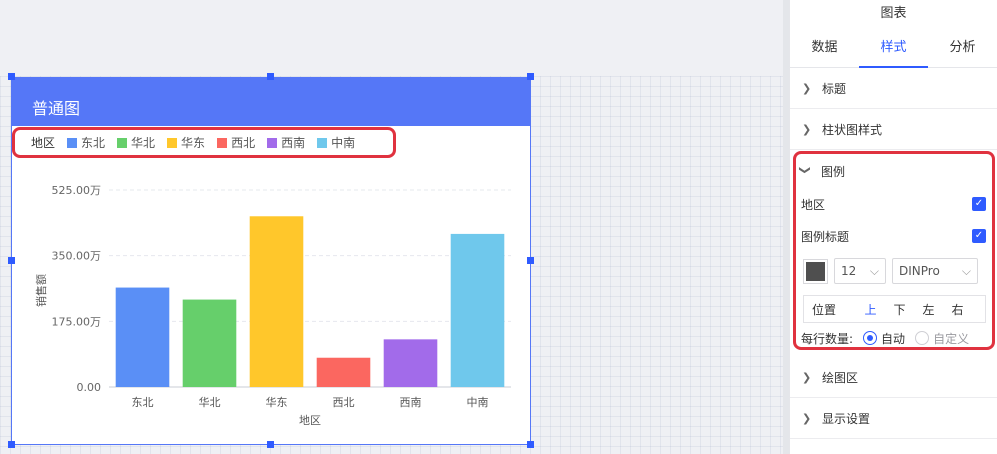 The width and height of the screenshot is (997, 454). Describe the element at coordinates (852, 129) in the screenshot. I see `section-label: 柱状图样式` at that location.